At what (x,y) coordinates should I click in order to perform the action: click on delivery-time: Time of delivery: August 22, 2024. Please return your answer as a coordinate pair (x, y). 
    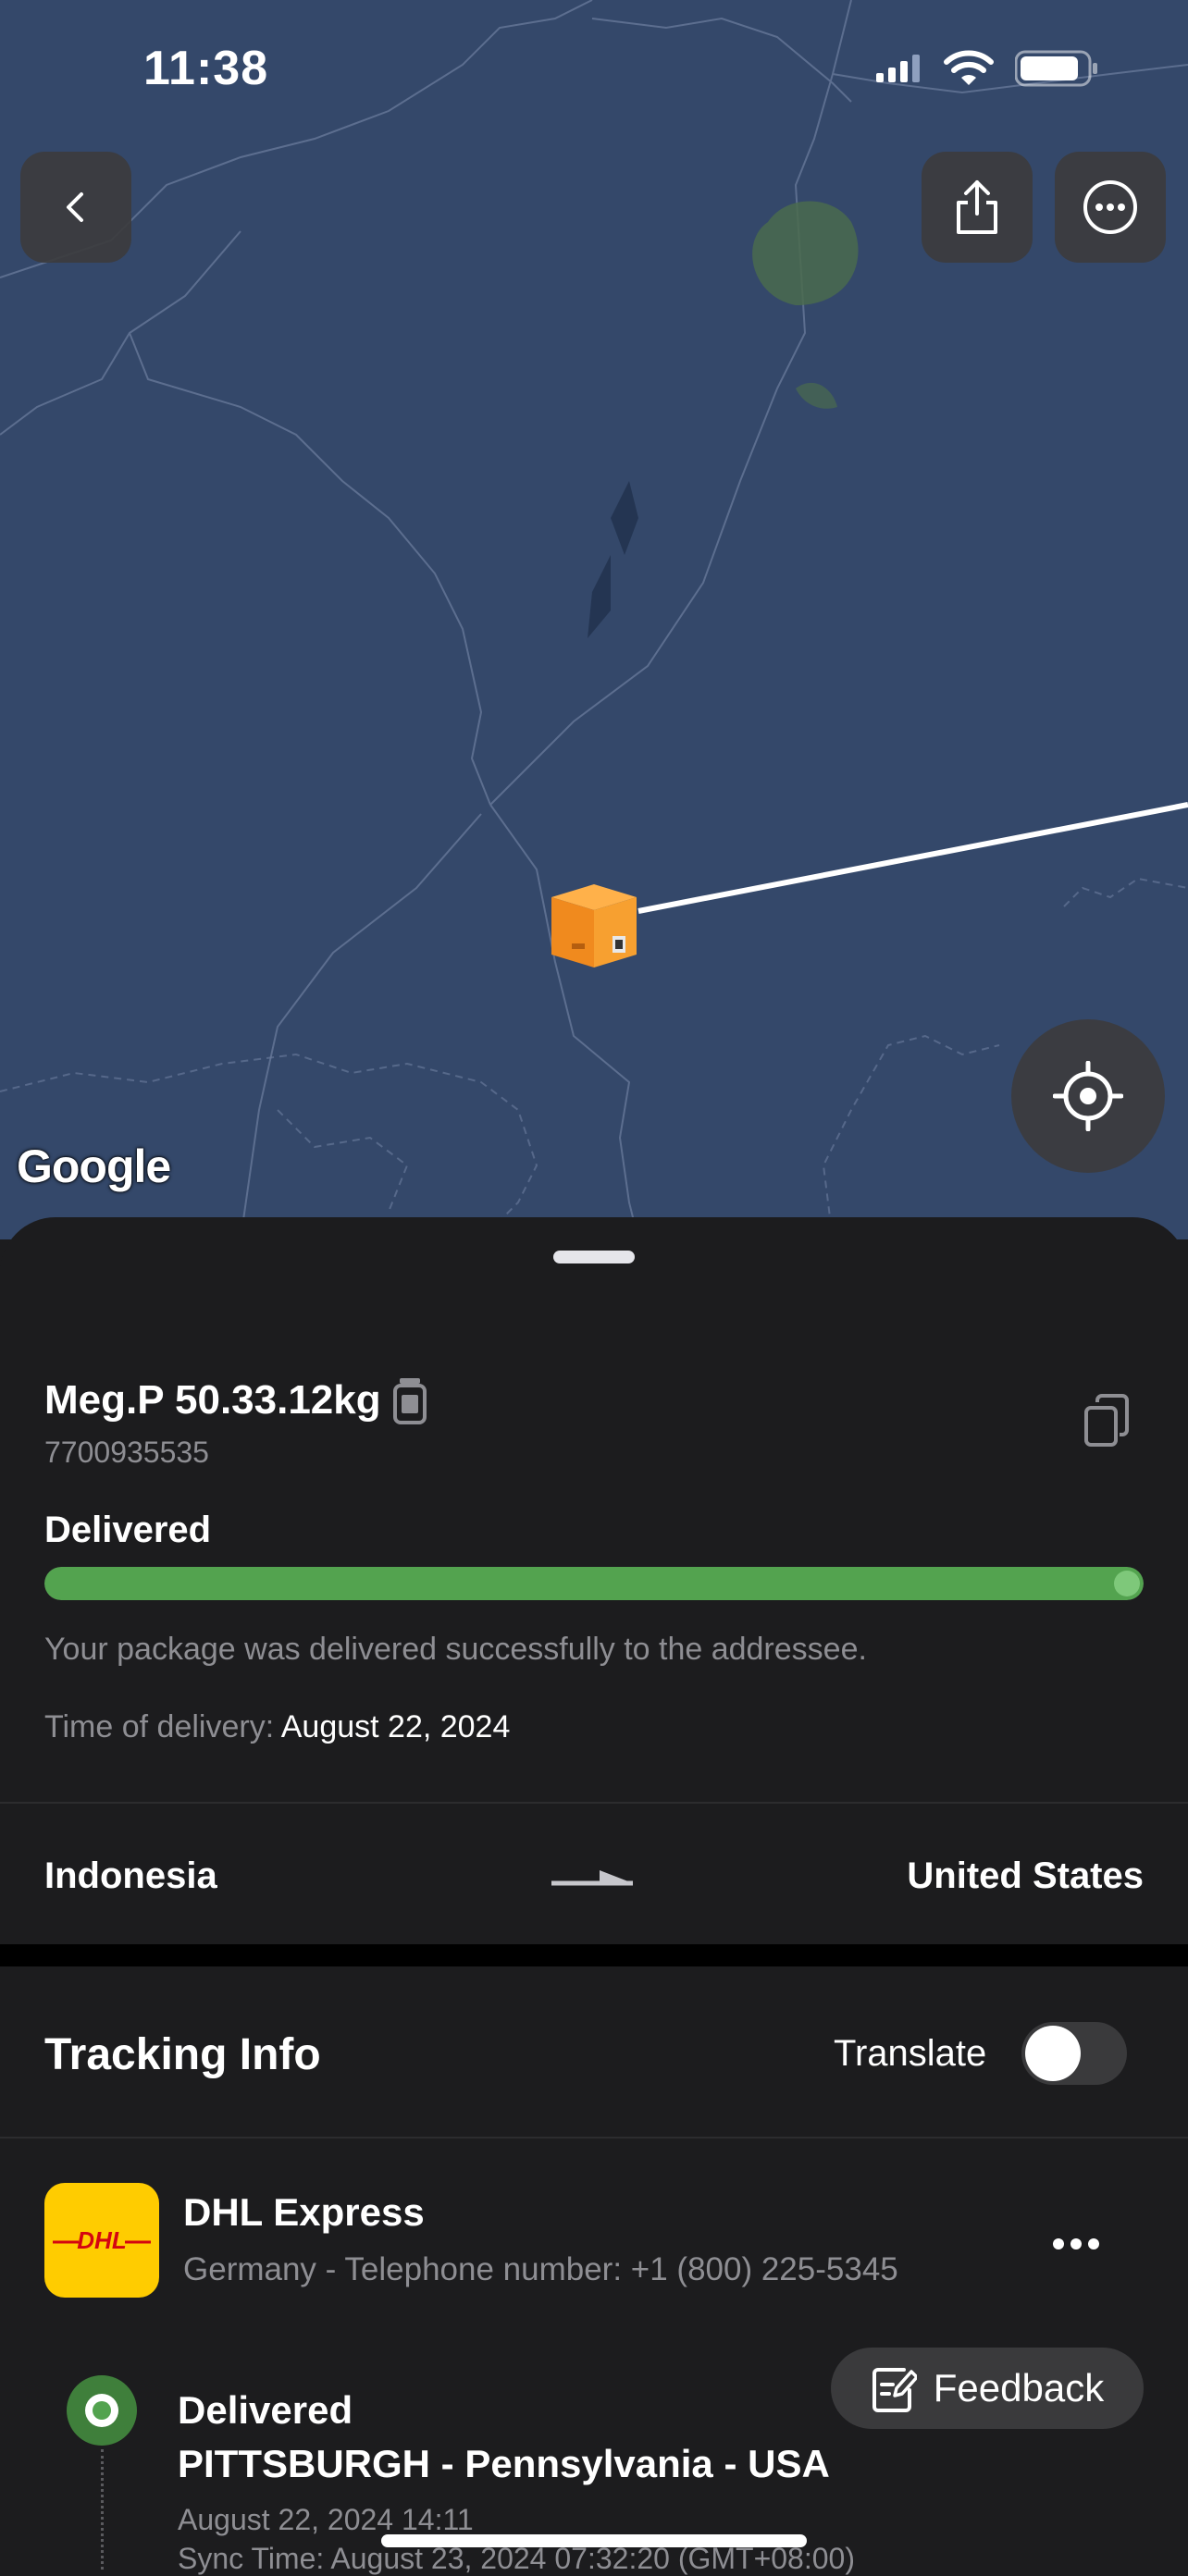
    Looking at the image, I should click on (277, 1727).